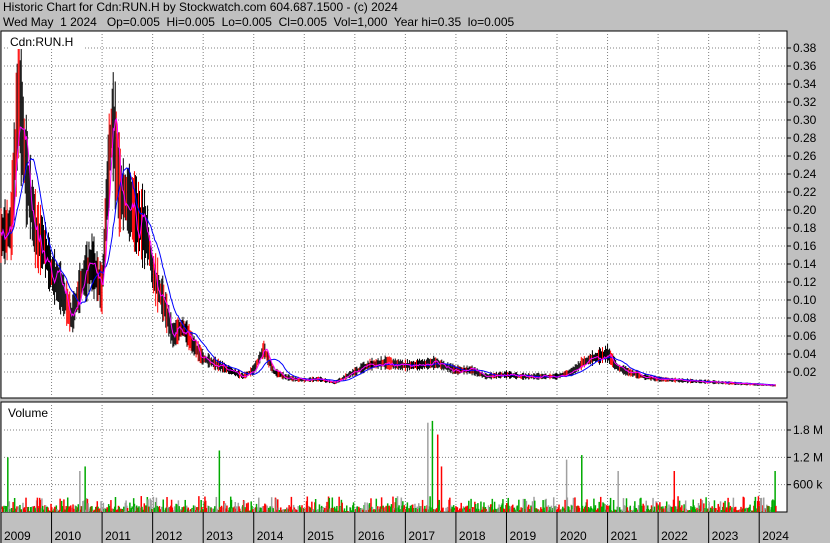 The image size is (830, 543). What do you see at coordinates (808, 457) in the screenshot?
I see `volume-tick-label: 1.2 M` at bounding box center [808, 457].